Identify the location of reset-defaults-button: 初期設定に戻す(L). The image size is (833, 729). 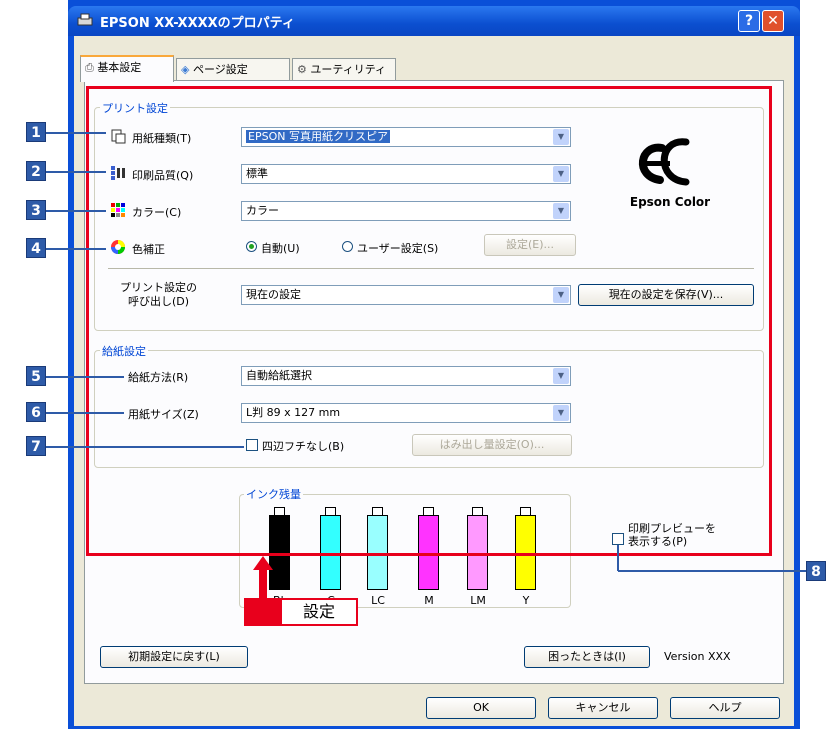
(174, 657).